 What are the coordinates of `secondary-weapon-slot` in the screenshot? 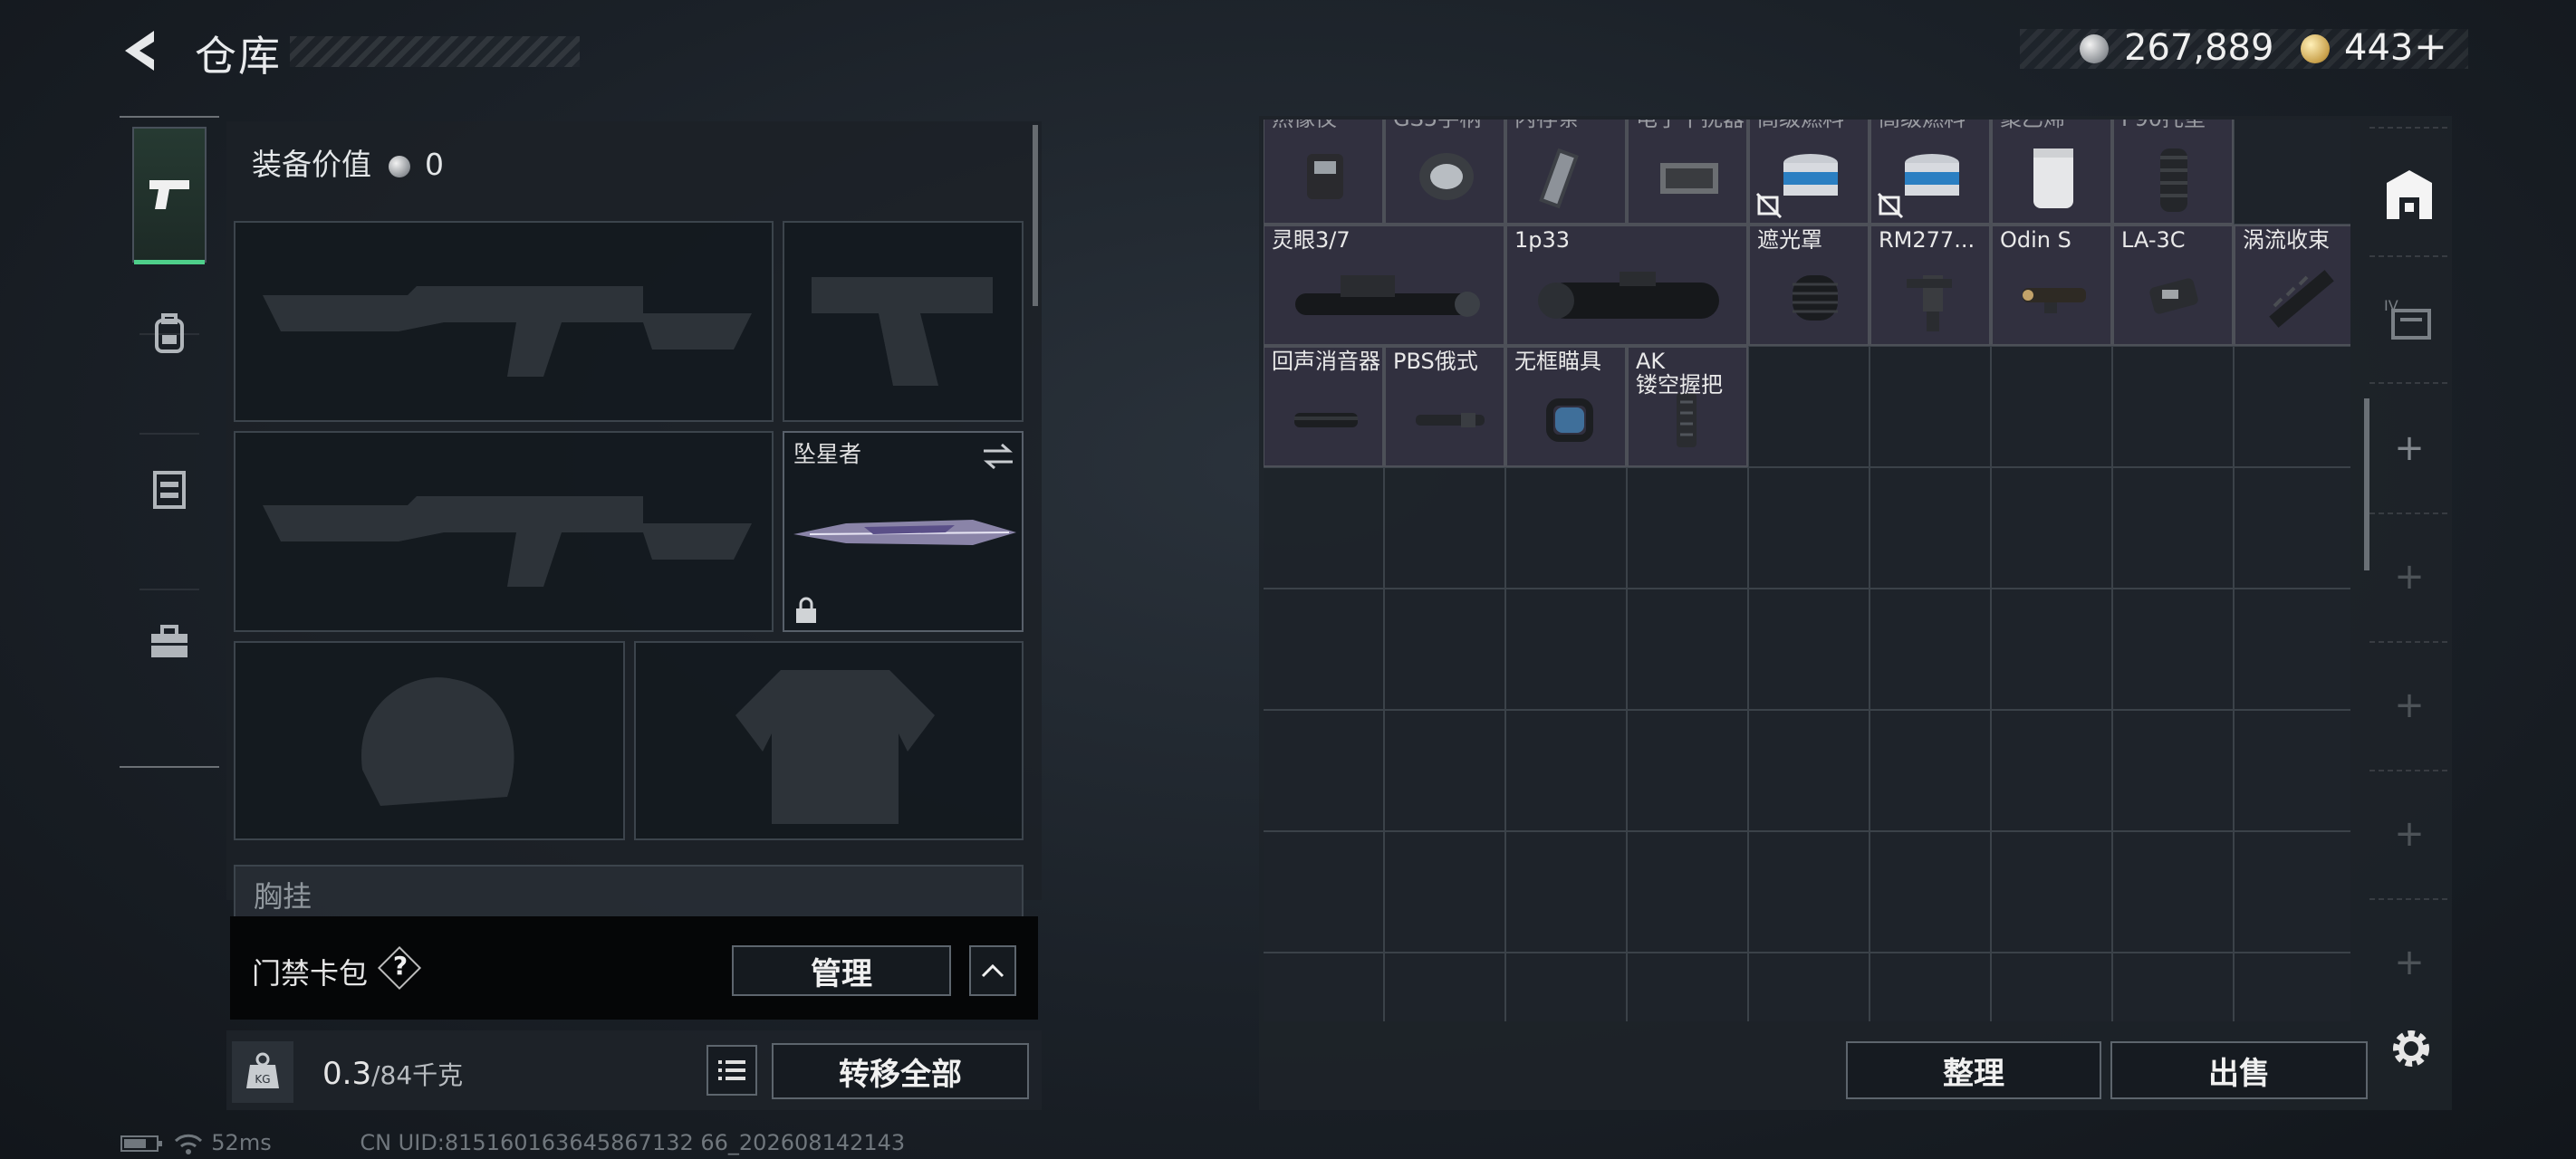 It's located at (903, 321).